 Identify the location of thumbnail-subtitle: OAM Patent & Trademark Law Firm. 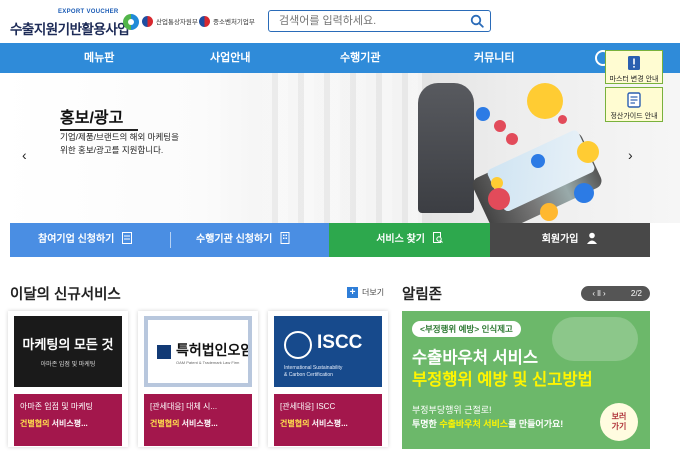
(208, 362).